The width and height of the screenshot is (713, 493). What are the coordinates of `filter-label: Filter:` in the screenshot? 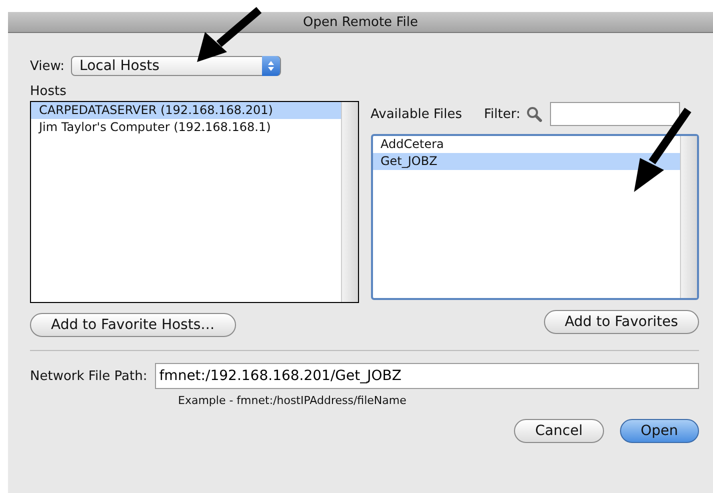 It's located at (502, 114).